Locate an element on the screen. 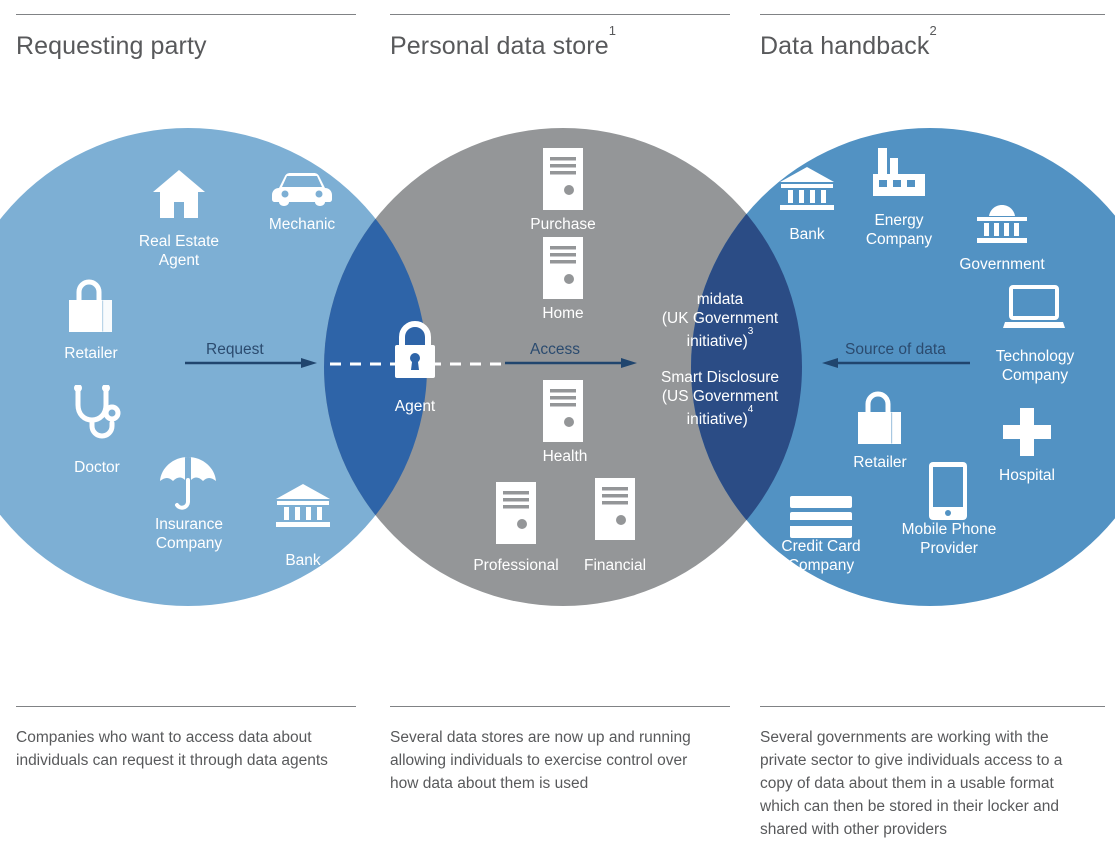 The image size is (1115, 842). data-store-icon-health is located at coordinates (563, 411).